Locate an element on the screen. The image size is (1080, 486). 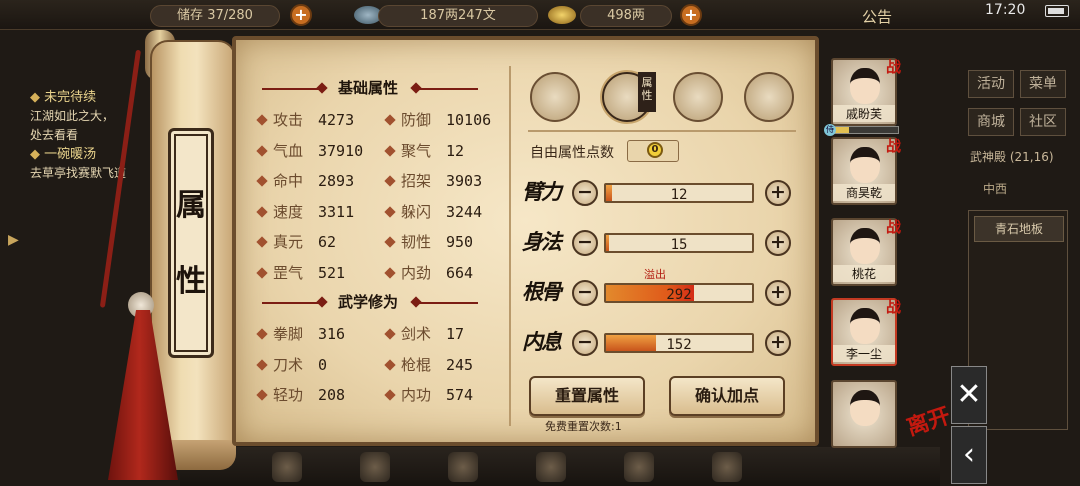
location-name: 武神殿 is located at coordinates (988, 157).